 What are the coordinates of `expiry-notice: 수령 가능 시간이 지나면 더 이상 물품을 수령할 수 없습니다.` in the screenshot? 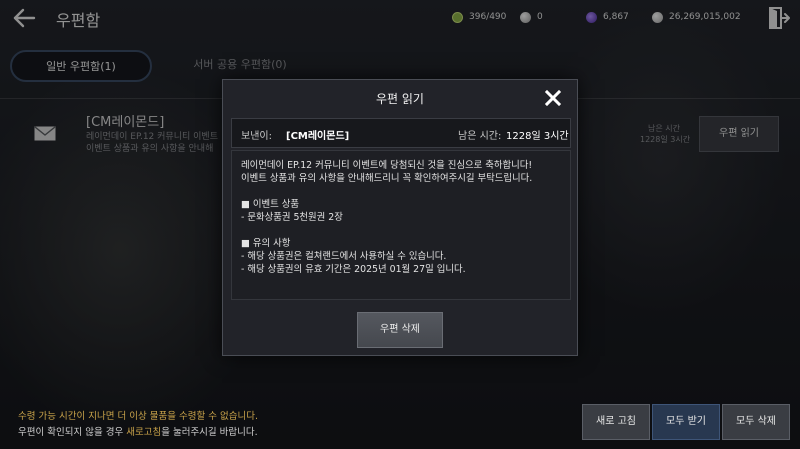 It's located at (138, 416).